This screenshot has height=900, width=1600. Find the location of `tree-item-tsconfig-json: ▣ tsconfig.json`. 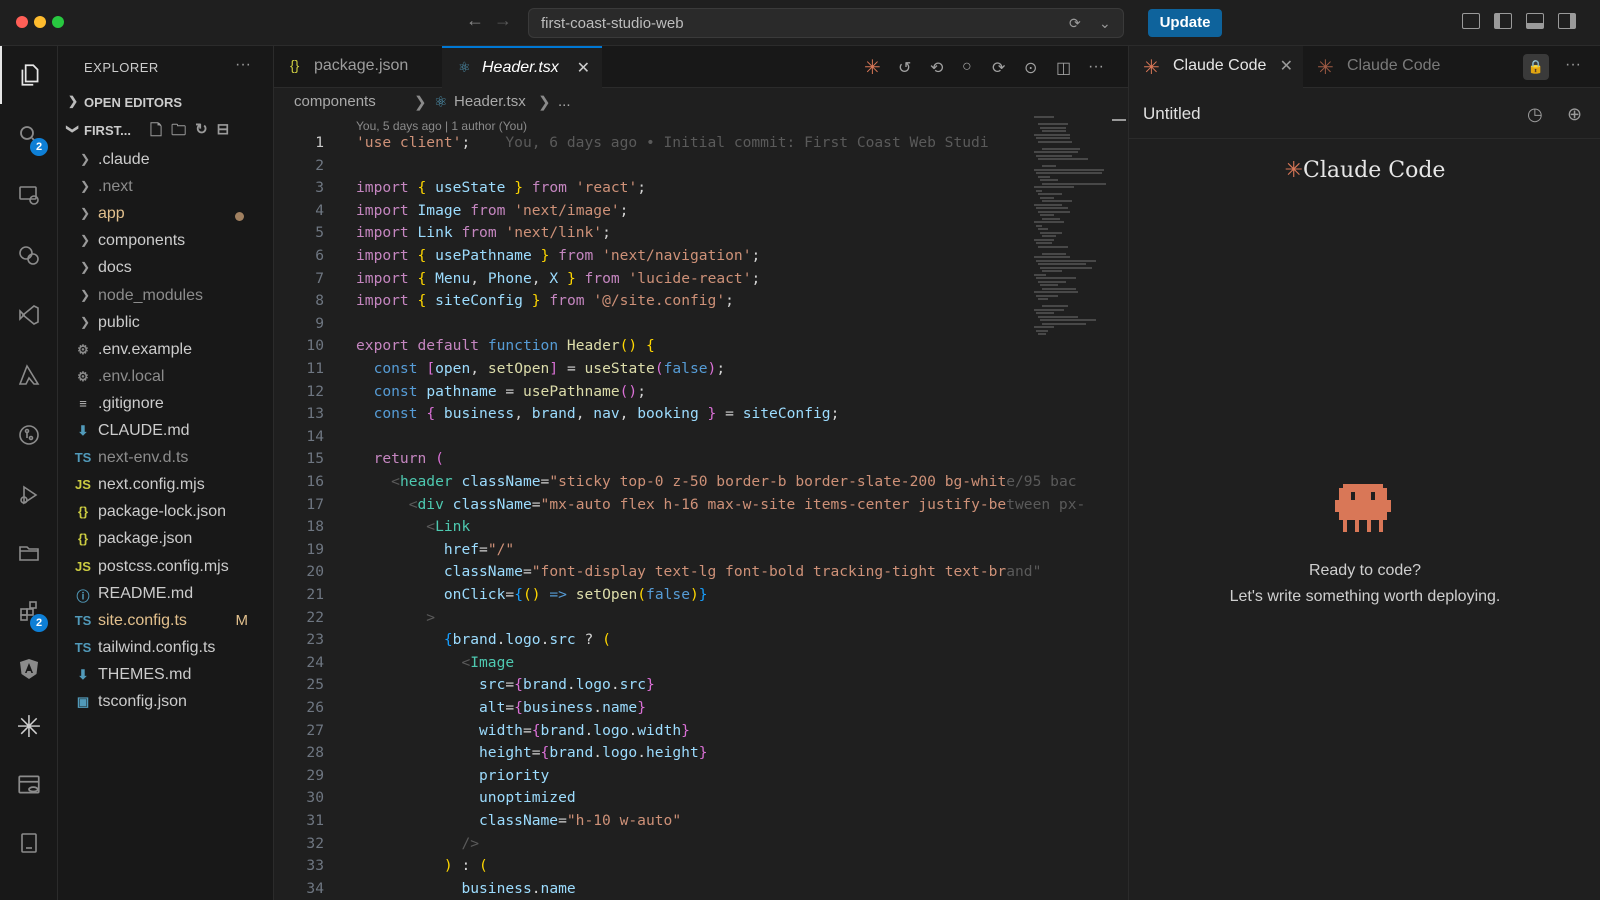

tree-item-tsconfig-json: ▣ tsconfig.json is located at coordinates (166, 703).